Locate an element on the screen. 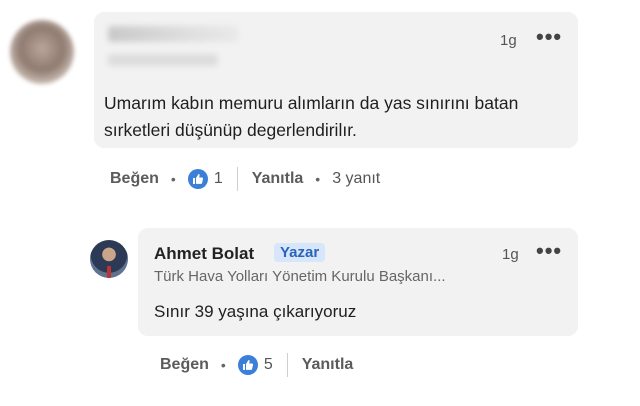 Image resolution: width=640 pixels, height=406 pixels. comment-replies-link: 3 yanıt is located at coordinates (356, 179).